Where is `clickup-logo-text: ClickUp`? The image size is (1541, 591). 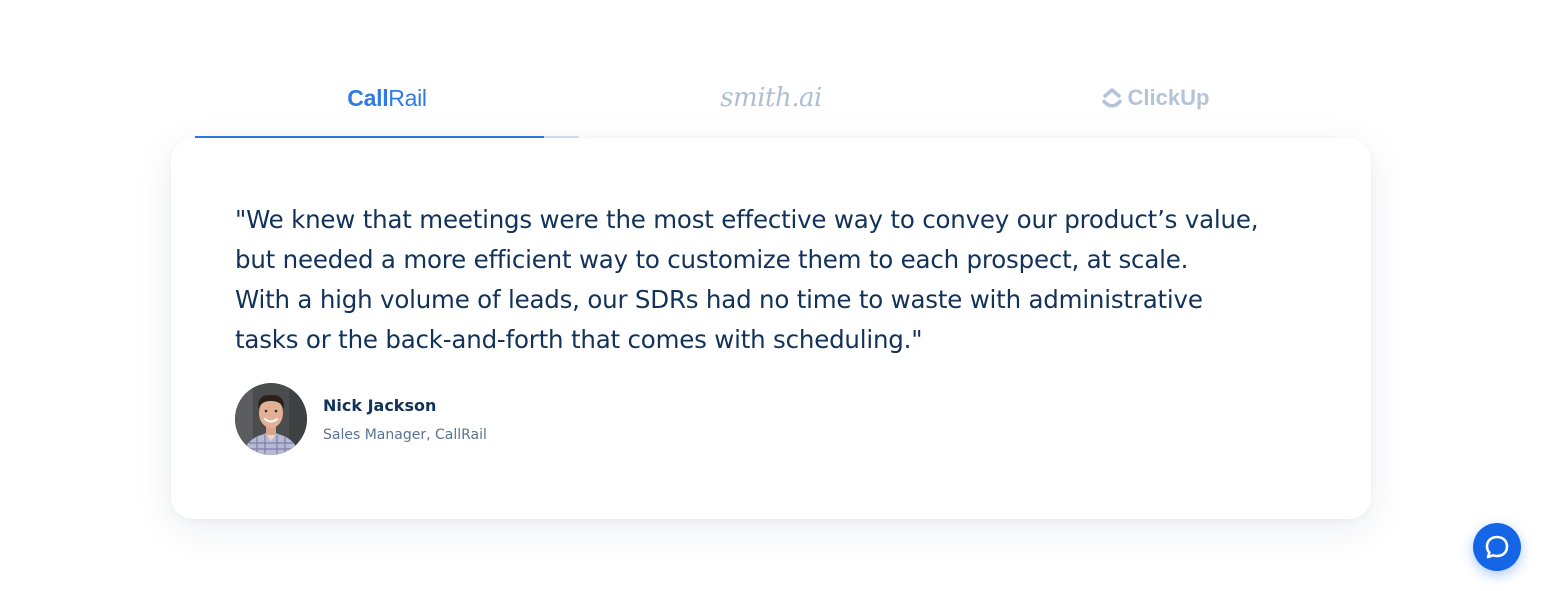 clickup-logo-text: ClickUp is located at coordinates (1168, 97).